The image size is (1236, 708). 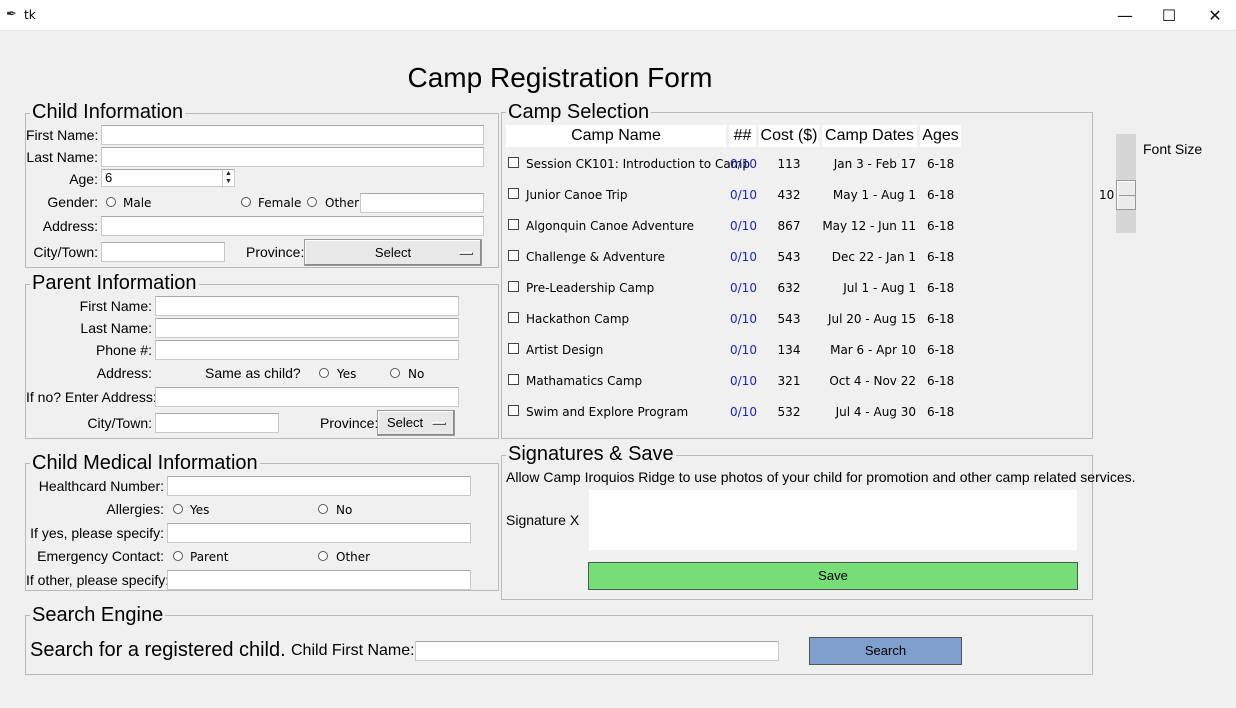 What do you see at coordinates (323, 556) in the screenshot?
I see `emergency-other-radio` at bounding box center [323, 556].